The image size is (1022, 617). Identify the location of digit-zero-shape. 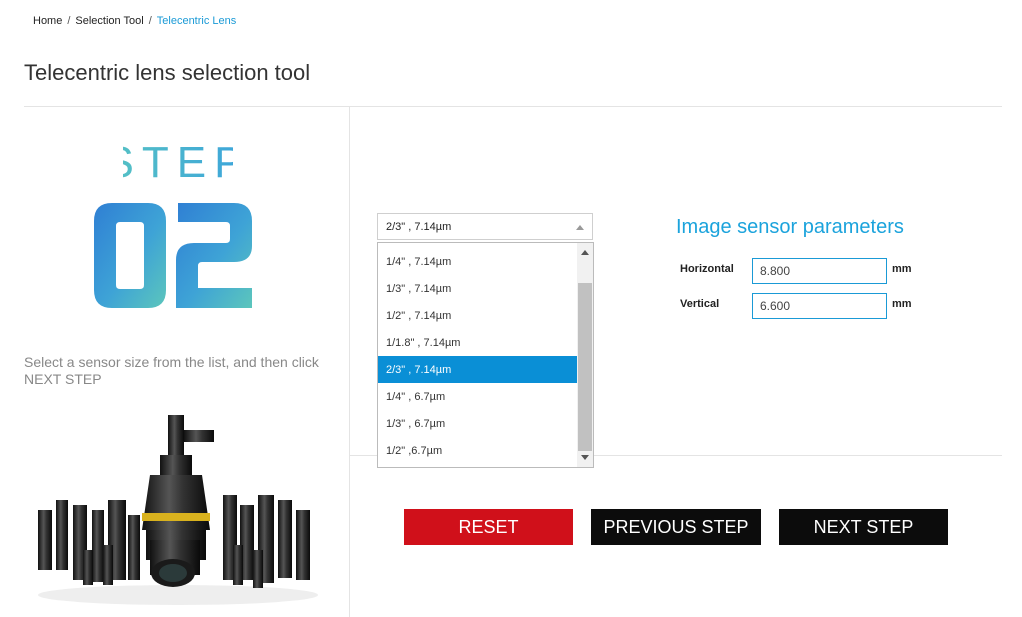
(130, 255).